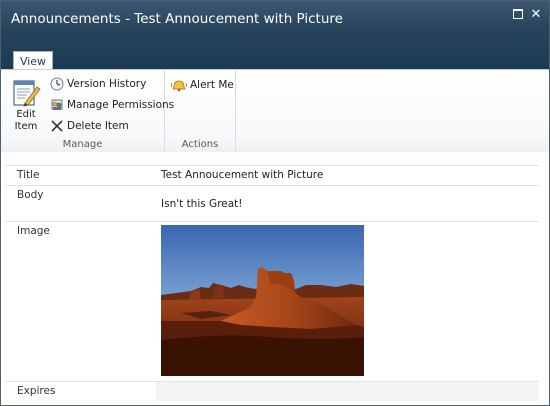 This screenshot has height=406, width=550. What do you see at coordinates (36, 391) in the screenshot?
I see `expires-field-label: Expires` at bounding box center [36, 391].